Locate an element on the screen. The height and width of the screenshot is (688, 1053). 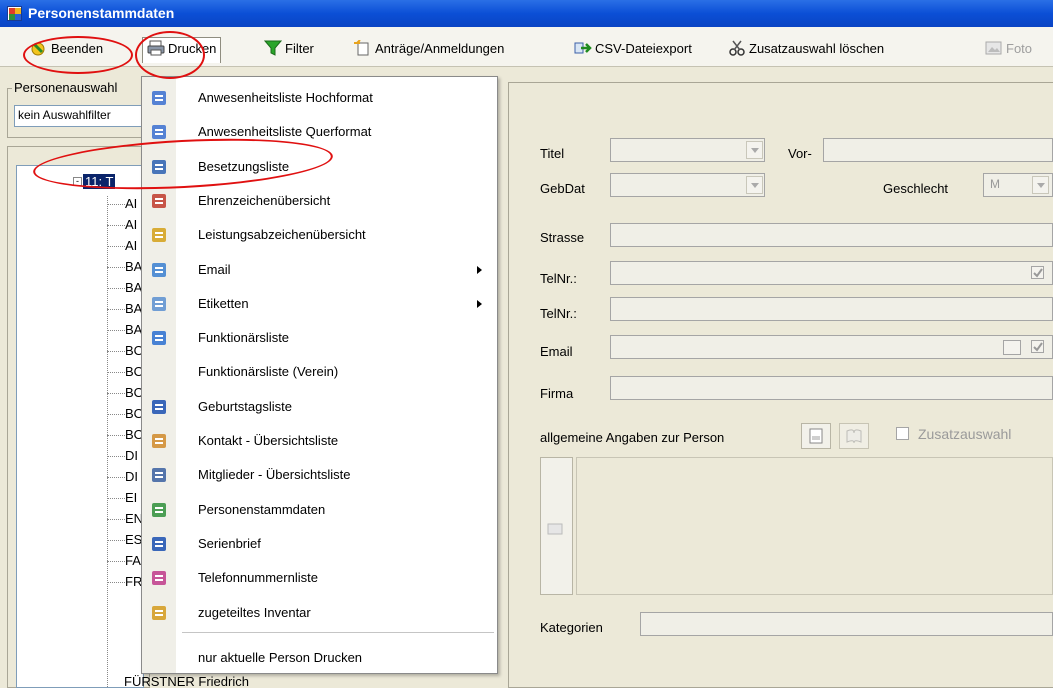
document-icon is located at coordinates (816, 436).